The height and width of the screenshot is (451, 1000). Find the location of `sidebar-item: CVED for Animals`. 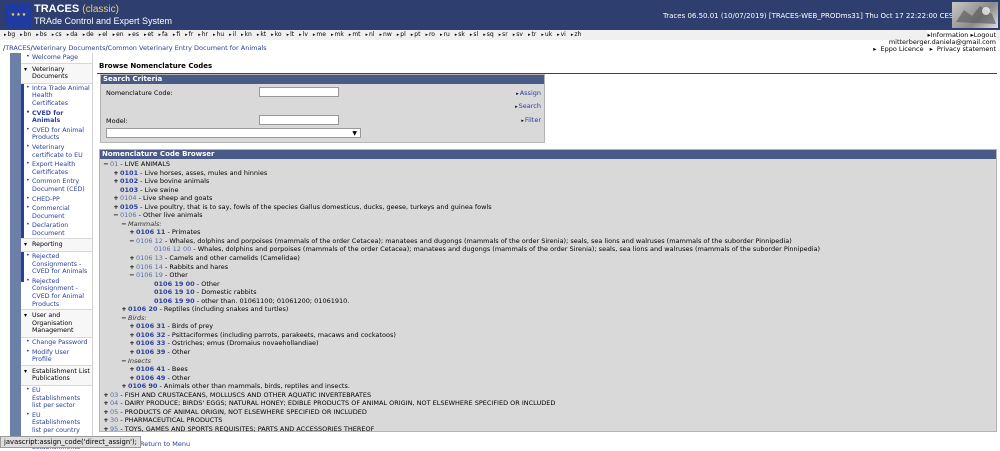

sidebar-item: CVED for Animals is located at coordinates (56, 117).